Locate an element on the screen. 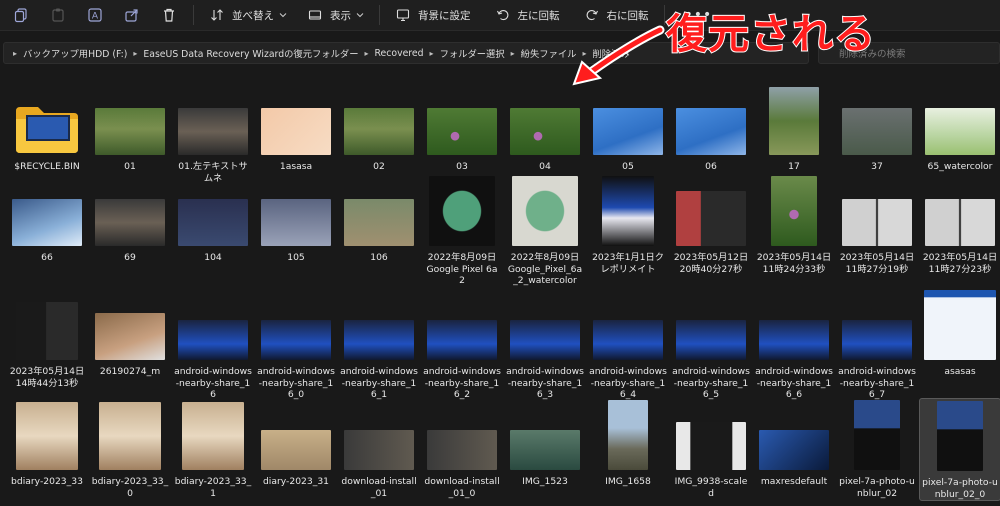  file-item: 37 is located at coordinates (877, 129).